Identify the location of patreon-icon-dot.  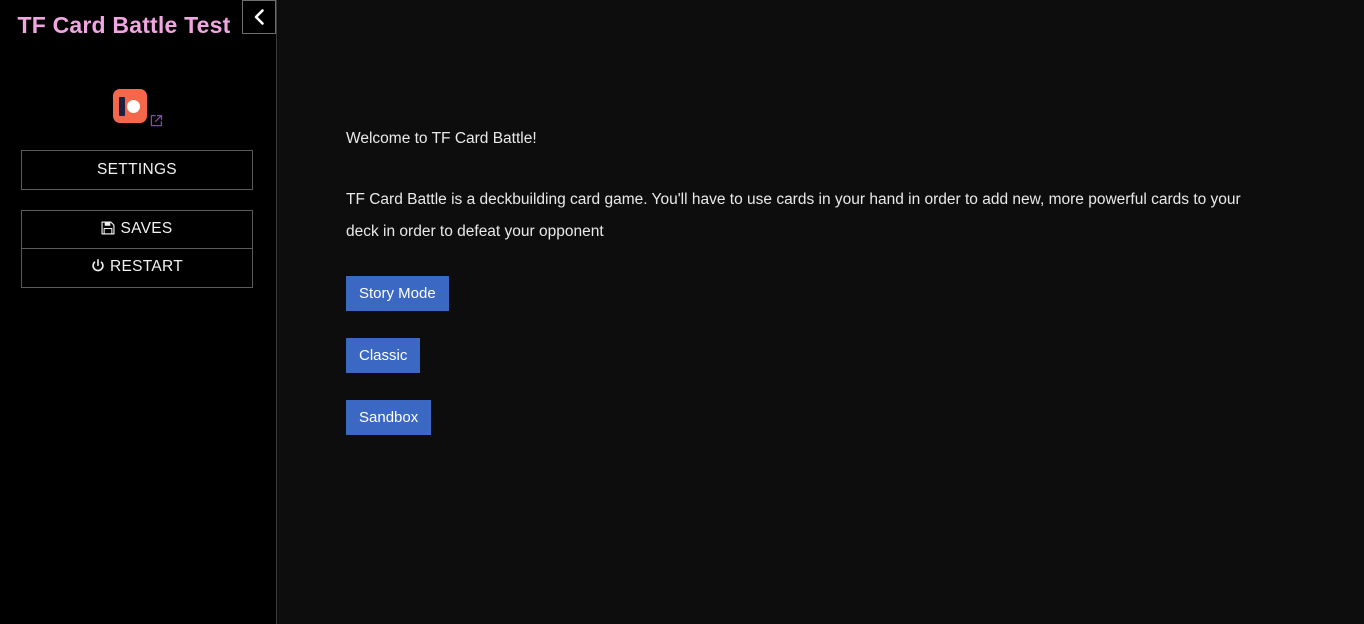
(133, 106).